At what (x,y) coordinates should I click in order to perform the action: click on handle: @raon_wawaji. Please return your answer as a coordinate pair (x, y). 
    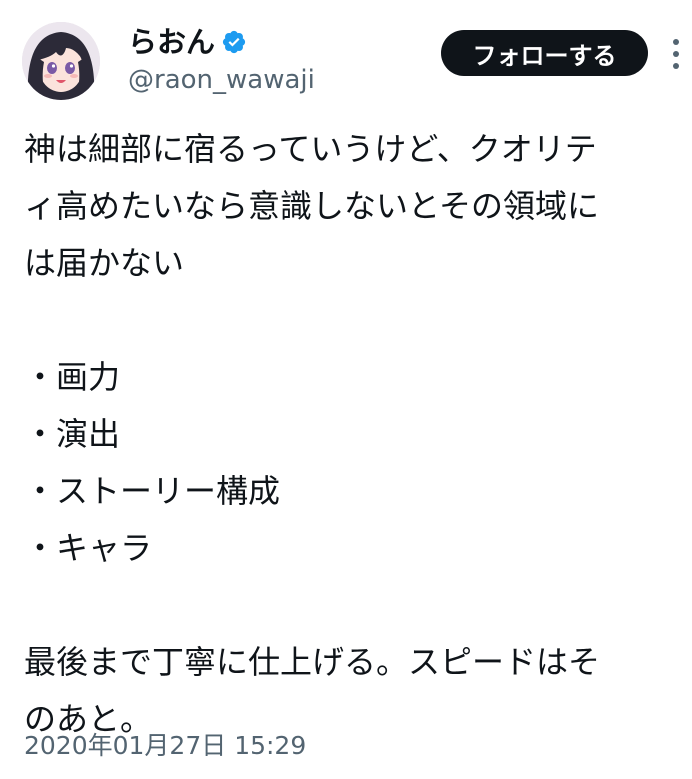
    Looking at the image, I should click on (221, 80).